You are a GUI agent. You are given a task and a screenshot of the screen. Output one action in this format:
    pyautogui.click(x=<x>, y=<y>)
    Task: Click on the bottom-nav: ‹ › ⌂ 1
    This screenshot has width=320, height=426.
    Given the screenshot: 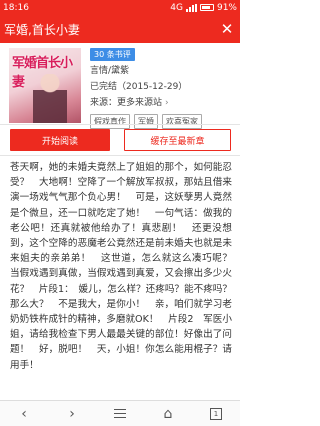 What is the action you would take?
    pyautogui.click(x=120, y=413)
    